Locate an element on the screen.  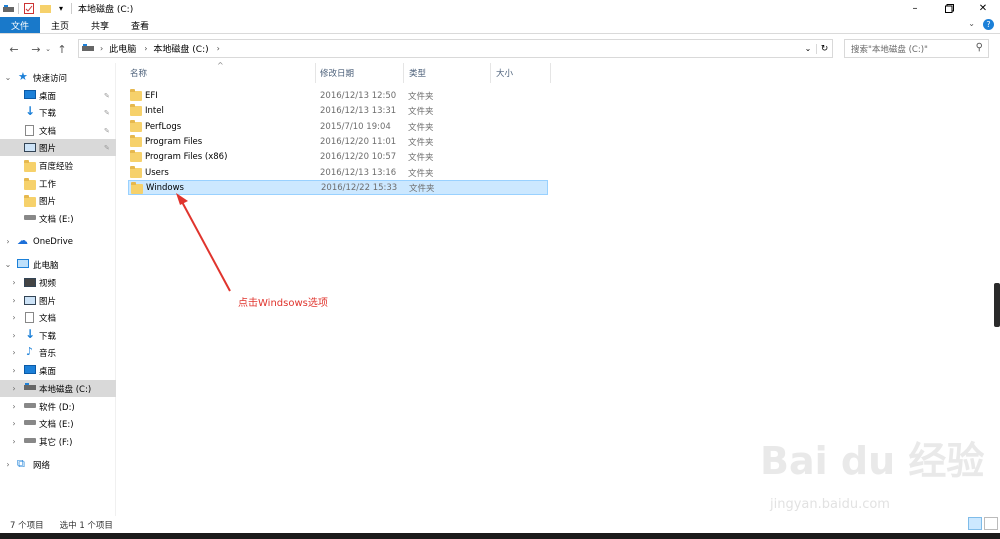
large-icons-view-icon is located at coordinates (991, 523).